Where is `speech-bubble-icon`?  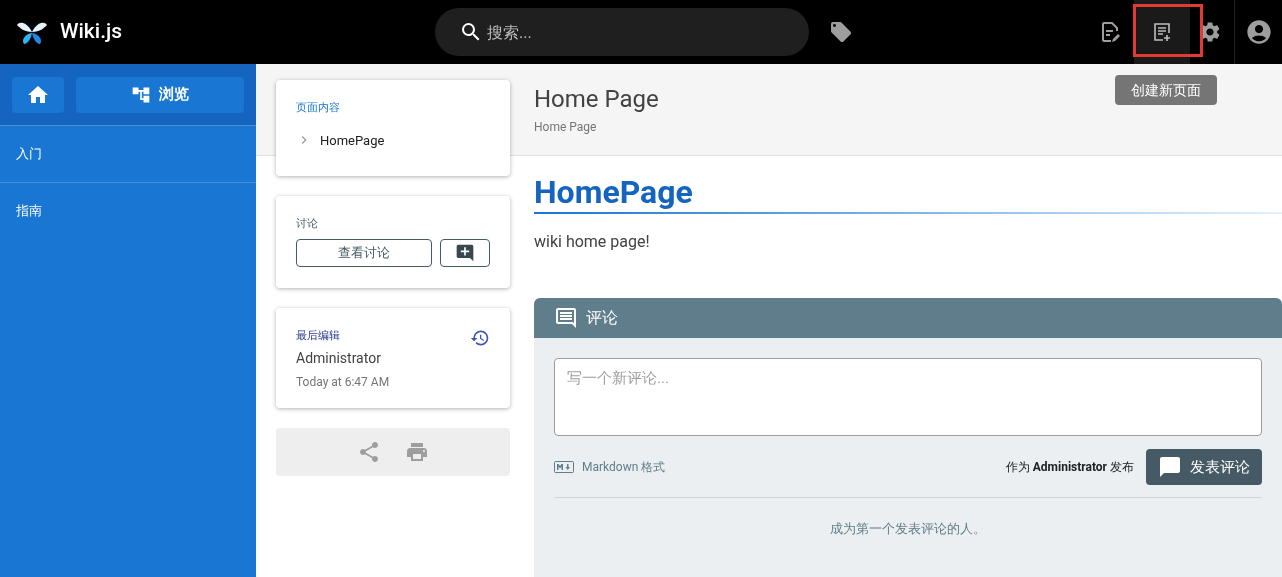
speech-bubble-icon is located at coordinates (1170, 467).